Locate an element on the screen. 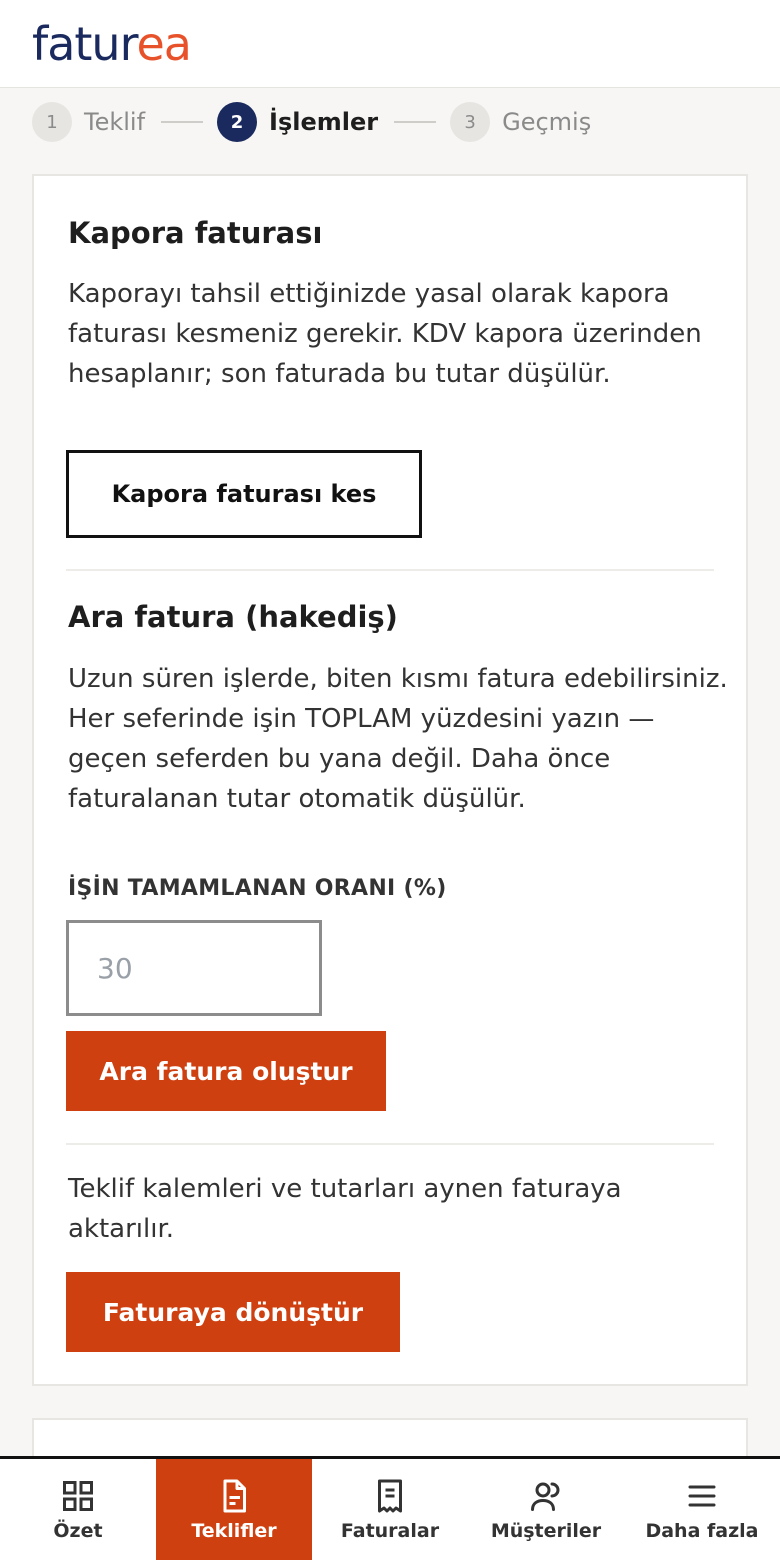 This screenshot has width=780, height=1560. nav-label: Teklifler is located at coordinates (234, 1530).